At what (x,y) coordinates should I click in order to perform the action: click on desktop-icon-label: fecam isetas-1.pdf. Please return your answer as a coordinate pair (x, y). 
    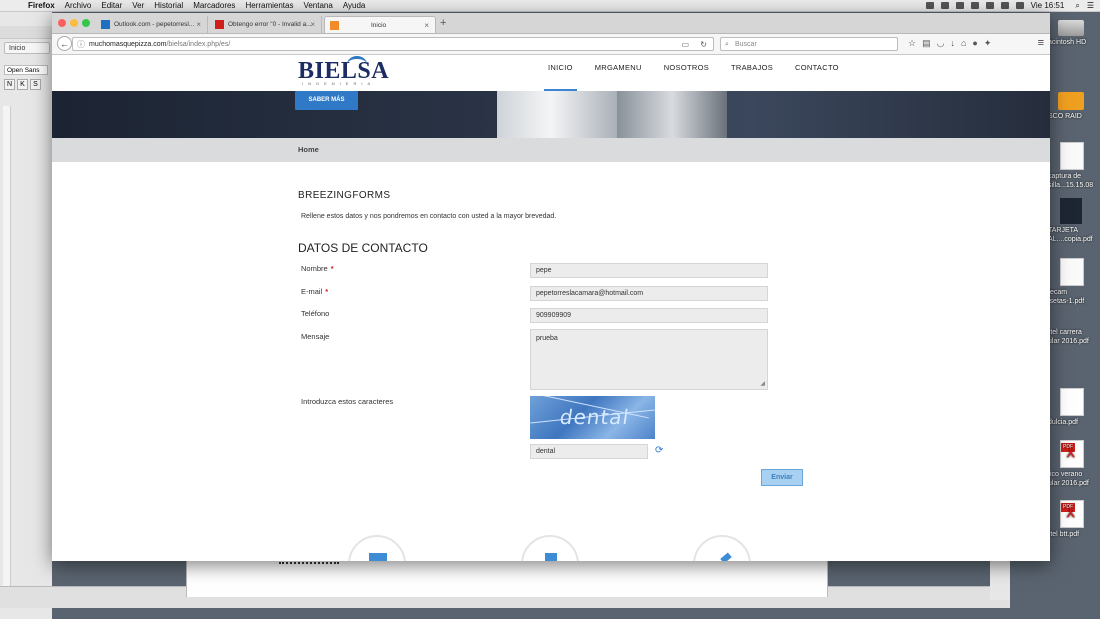
    Looking at the image, I should click on (1066, 297).